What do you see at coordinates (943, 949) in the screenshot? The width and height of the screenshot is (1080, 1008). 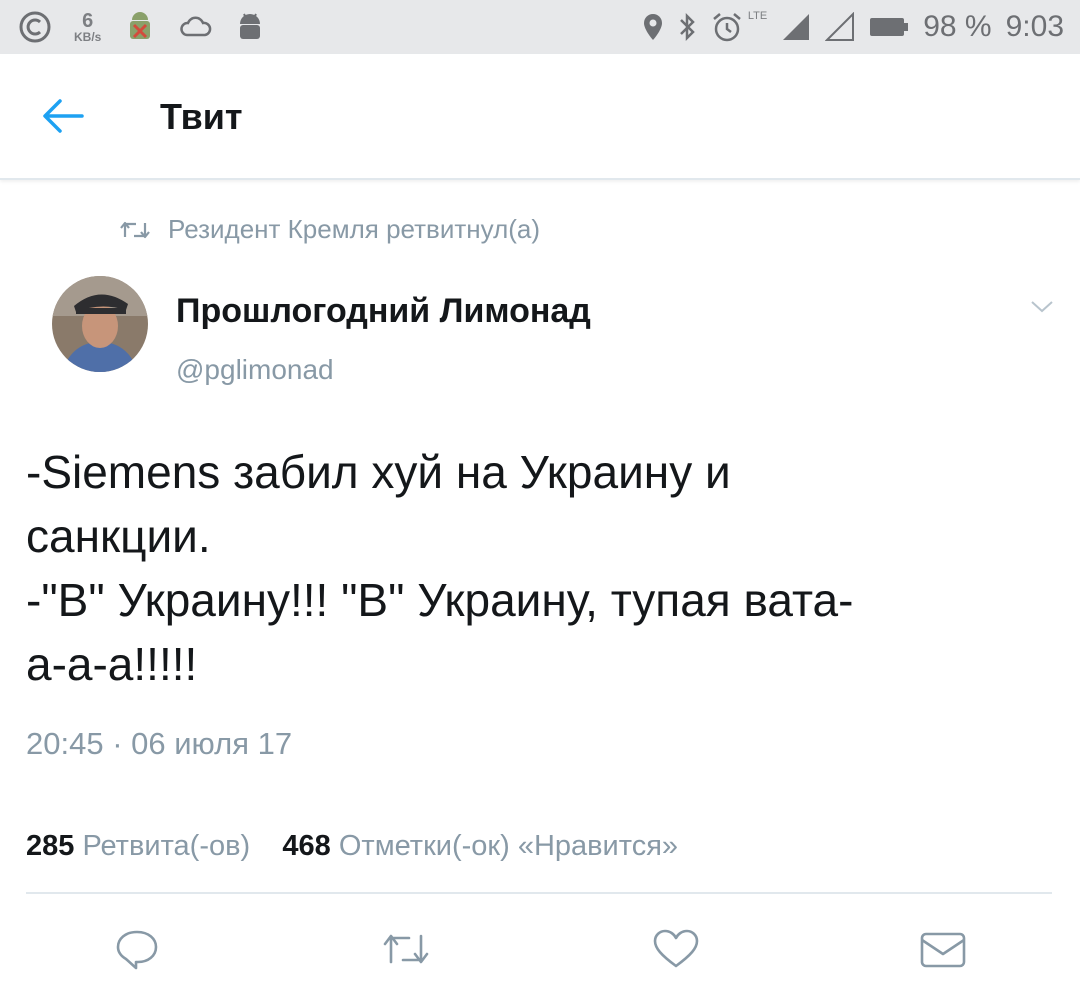 I see `envelope-icon` at bounding box center [943, 949].